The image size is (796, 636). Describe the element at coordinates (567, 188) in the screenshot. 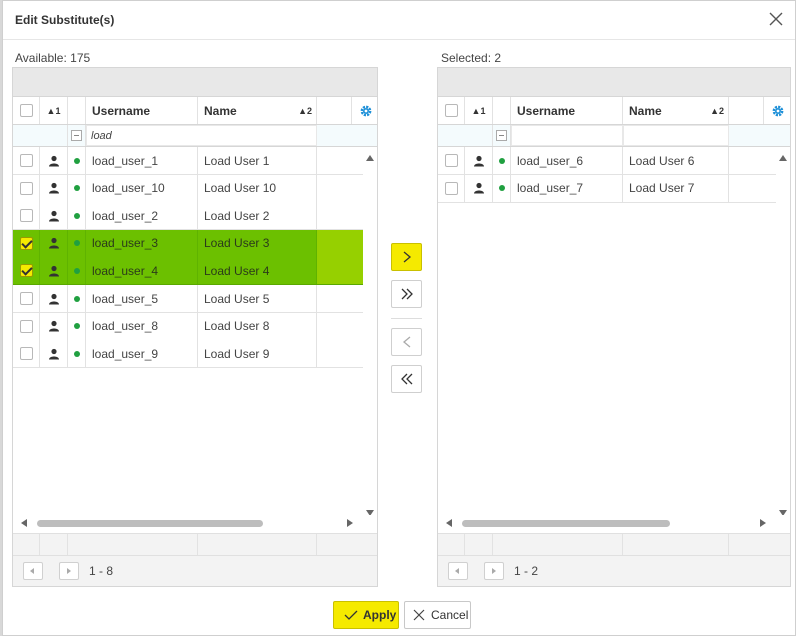

I see `username-cell: load_user_7` at that location.